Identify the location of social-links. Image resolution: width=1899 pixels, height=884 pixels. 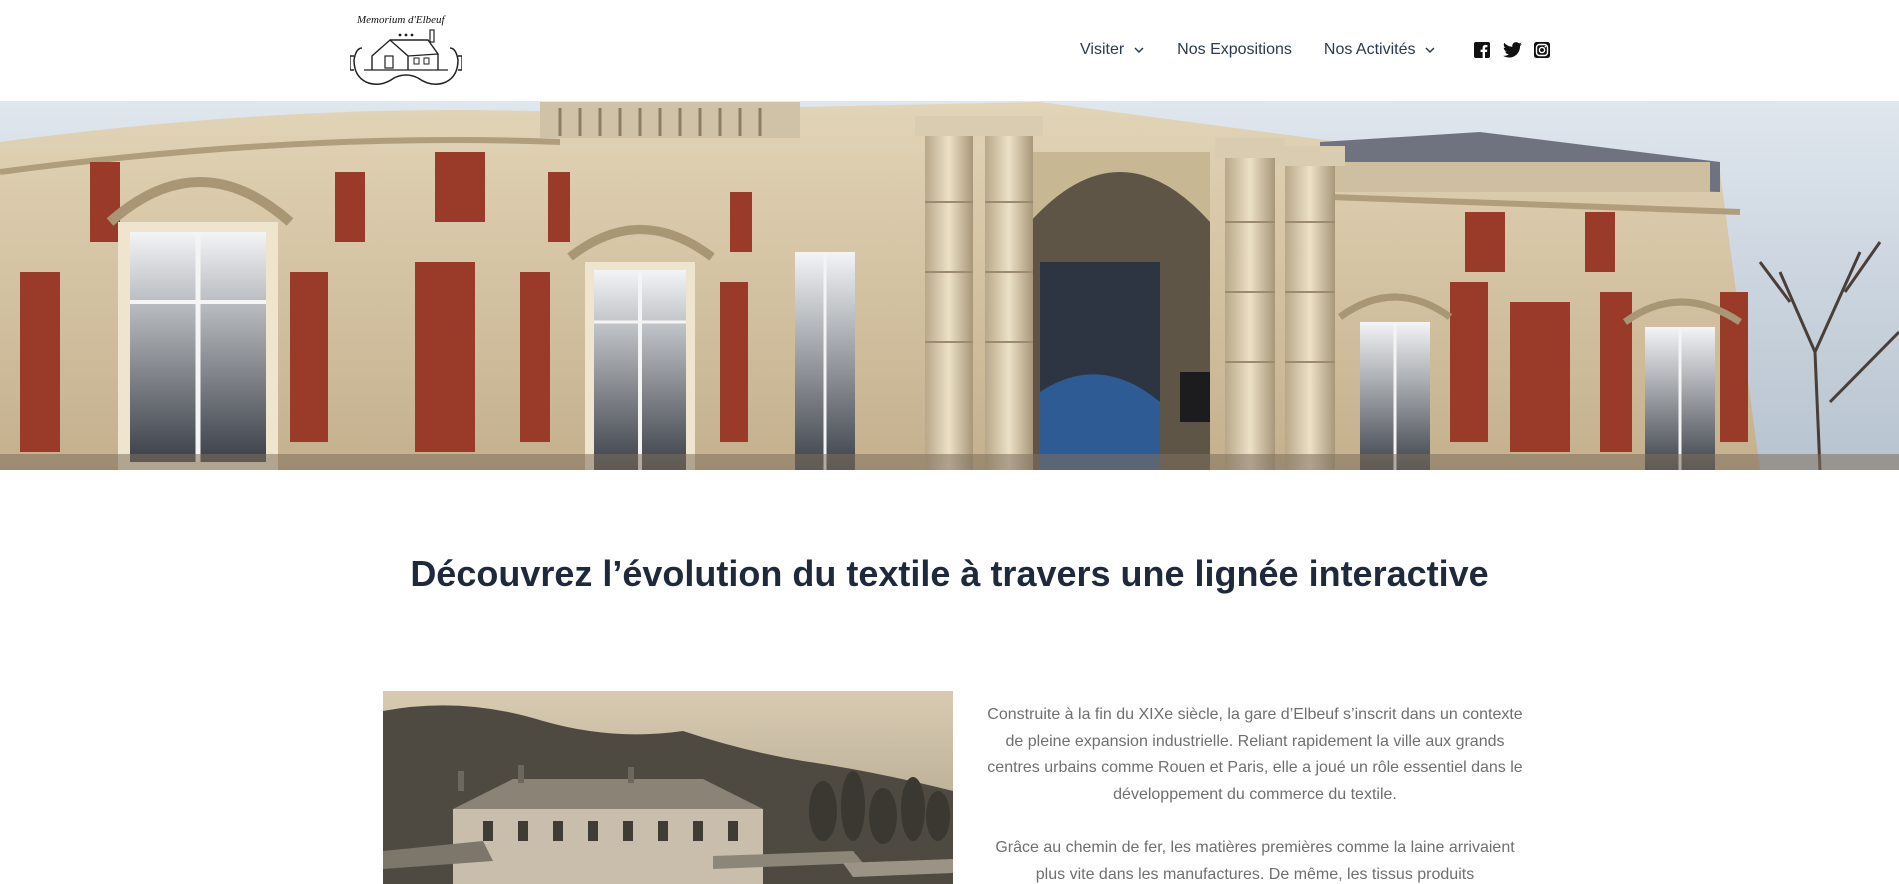
(1512, 50).